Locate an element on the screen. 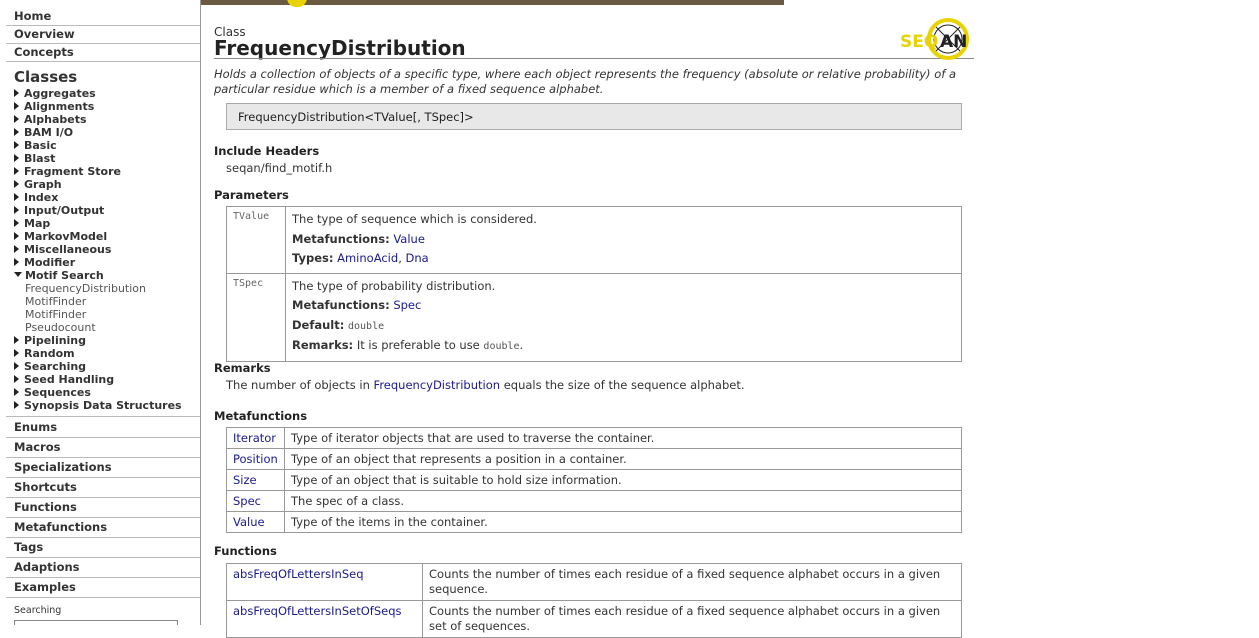 The width and height of the screenshot is (1259, 638). metafunction-link: Position is located at coordinates (255, 459).